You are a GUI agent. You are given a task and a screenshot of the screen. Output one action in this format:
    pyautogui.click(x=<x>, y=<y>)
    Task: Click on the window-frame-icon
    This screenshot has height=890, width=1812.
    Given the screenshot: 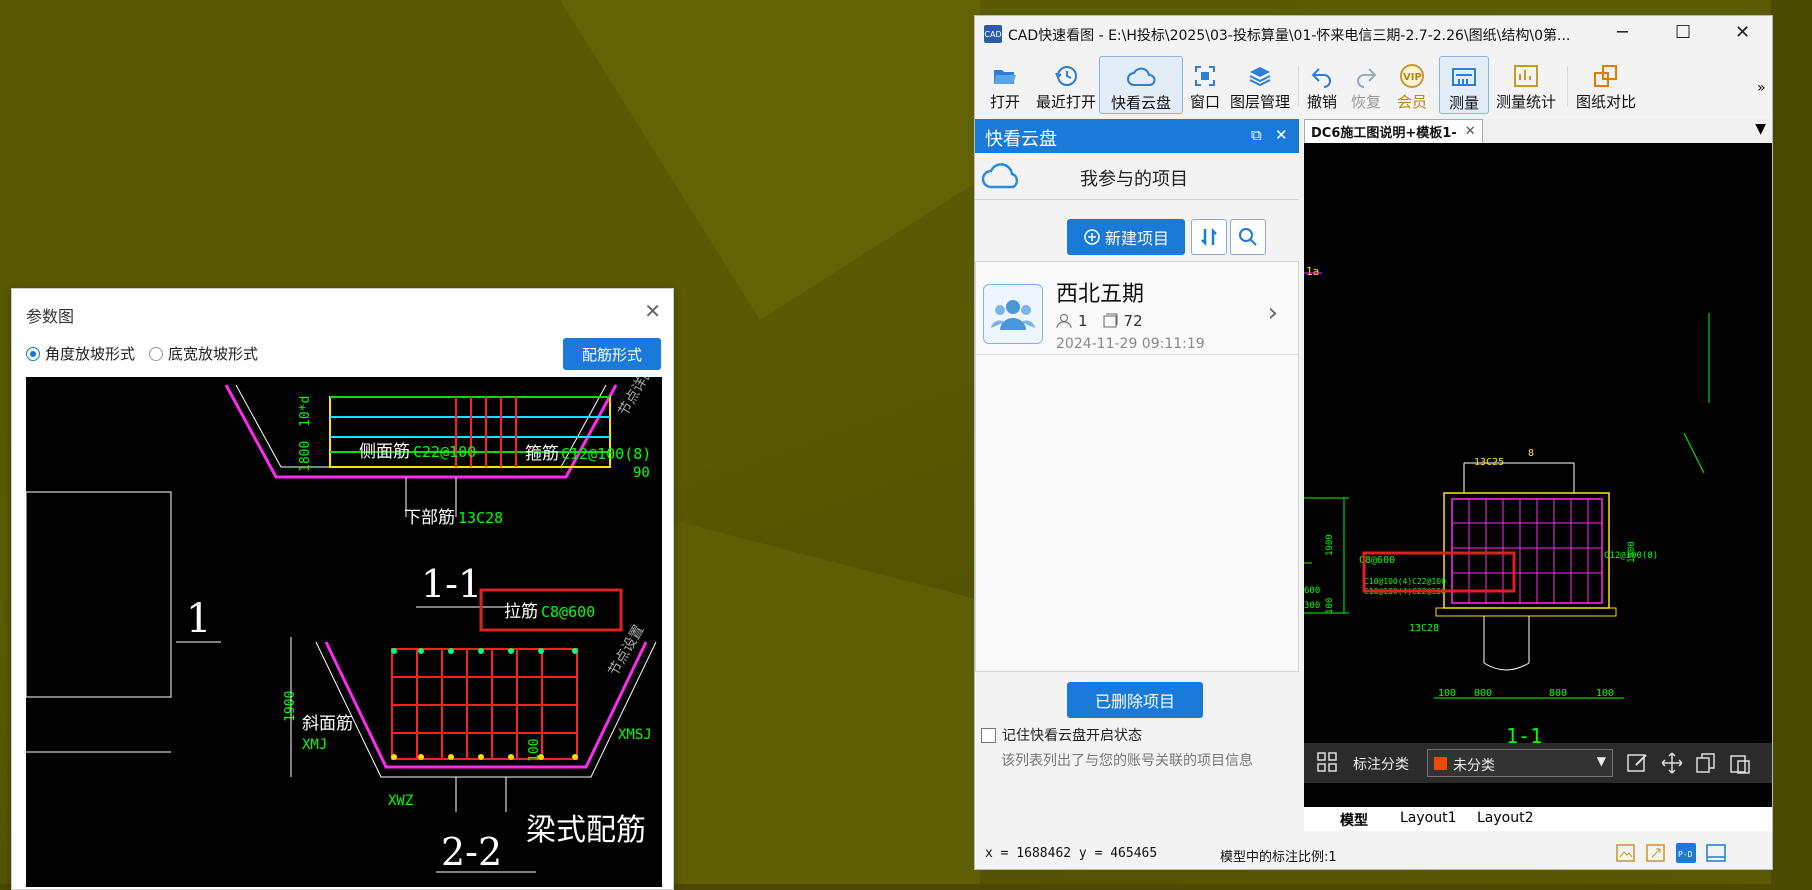 What is the action you would take?
    pyautogui.click(x=1205, y=76)
    